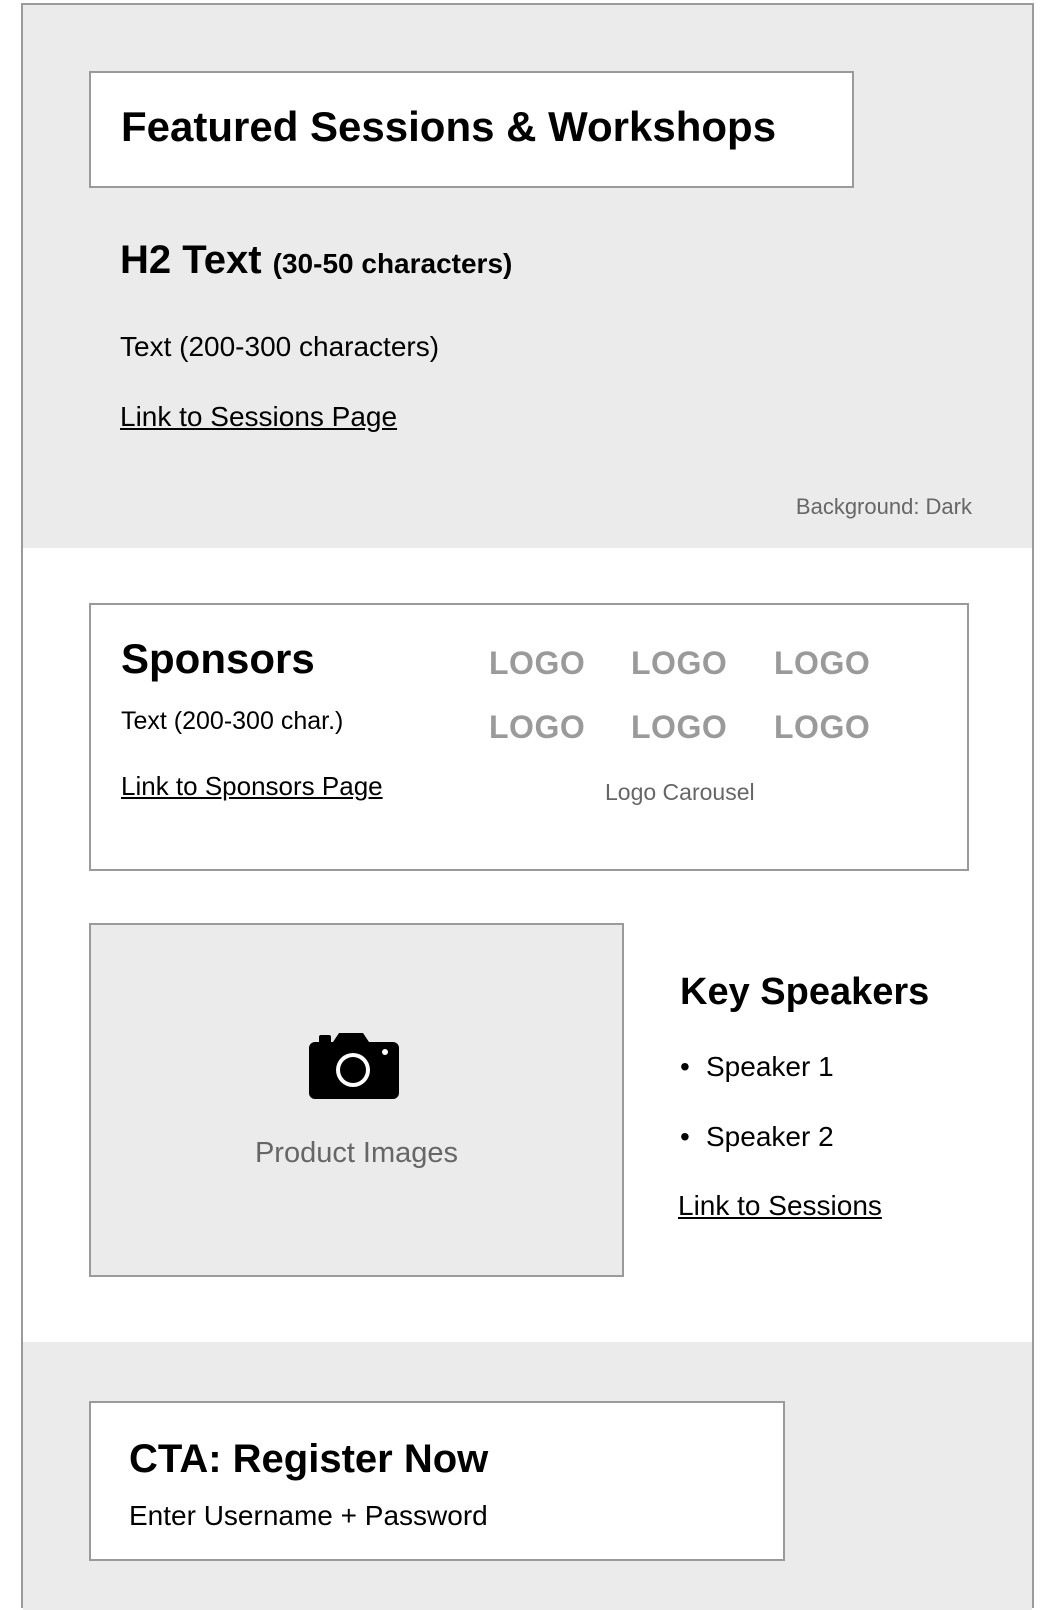  I want to click on key-speakers-title: Key Speakers, so click(805, 992).